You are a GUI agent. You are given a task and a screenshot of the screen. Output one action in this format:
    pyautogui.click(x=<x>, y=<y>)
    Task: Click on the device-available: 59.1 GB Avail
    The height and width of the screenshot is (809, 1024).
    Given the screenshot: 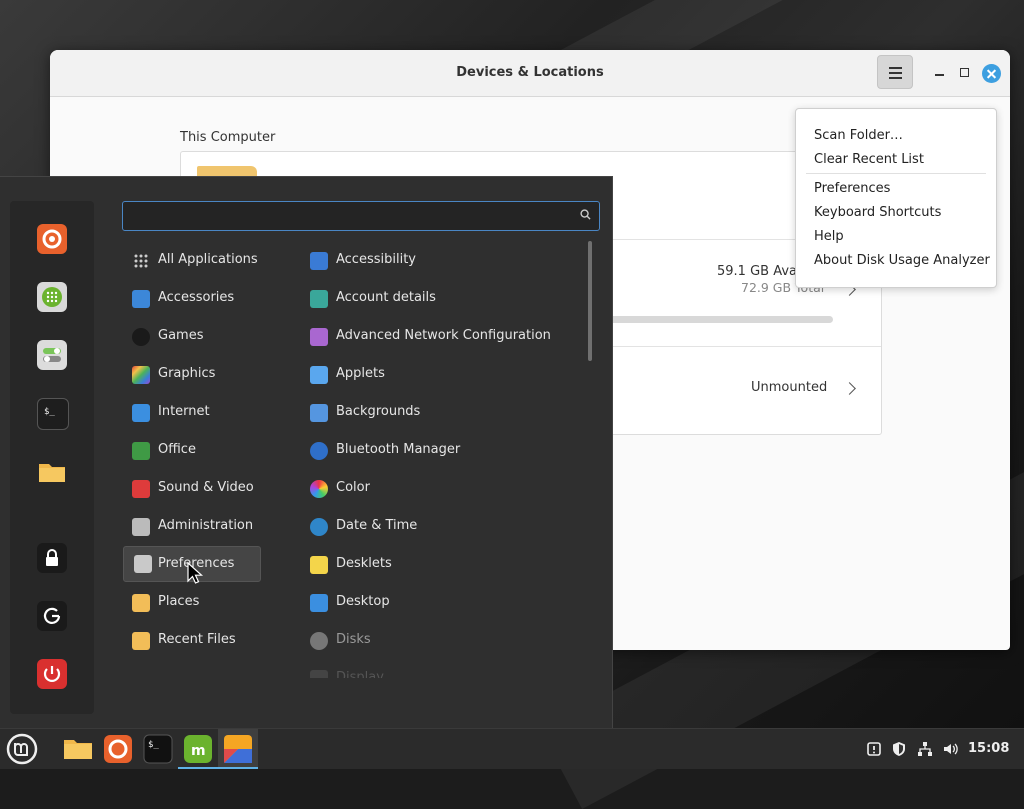 What is the action you would take?
    pyautogui.click(x=761, y=271)
    